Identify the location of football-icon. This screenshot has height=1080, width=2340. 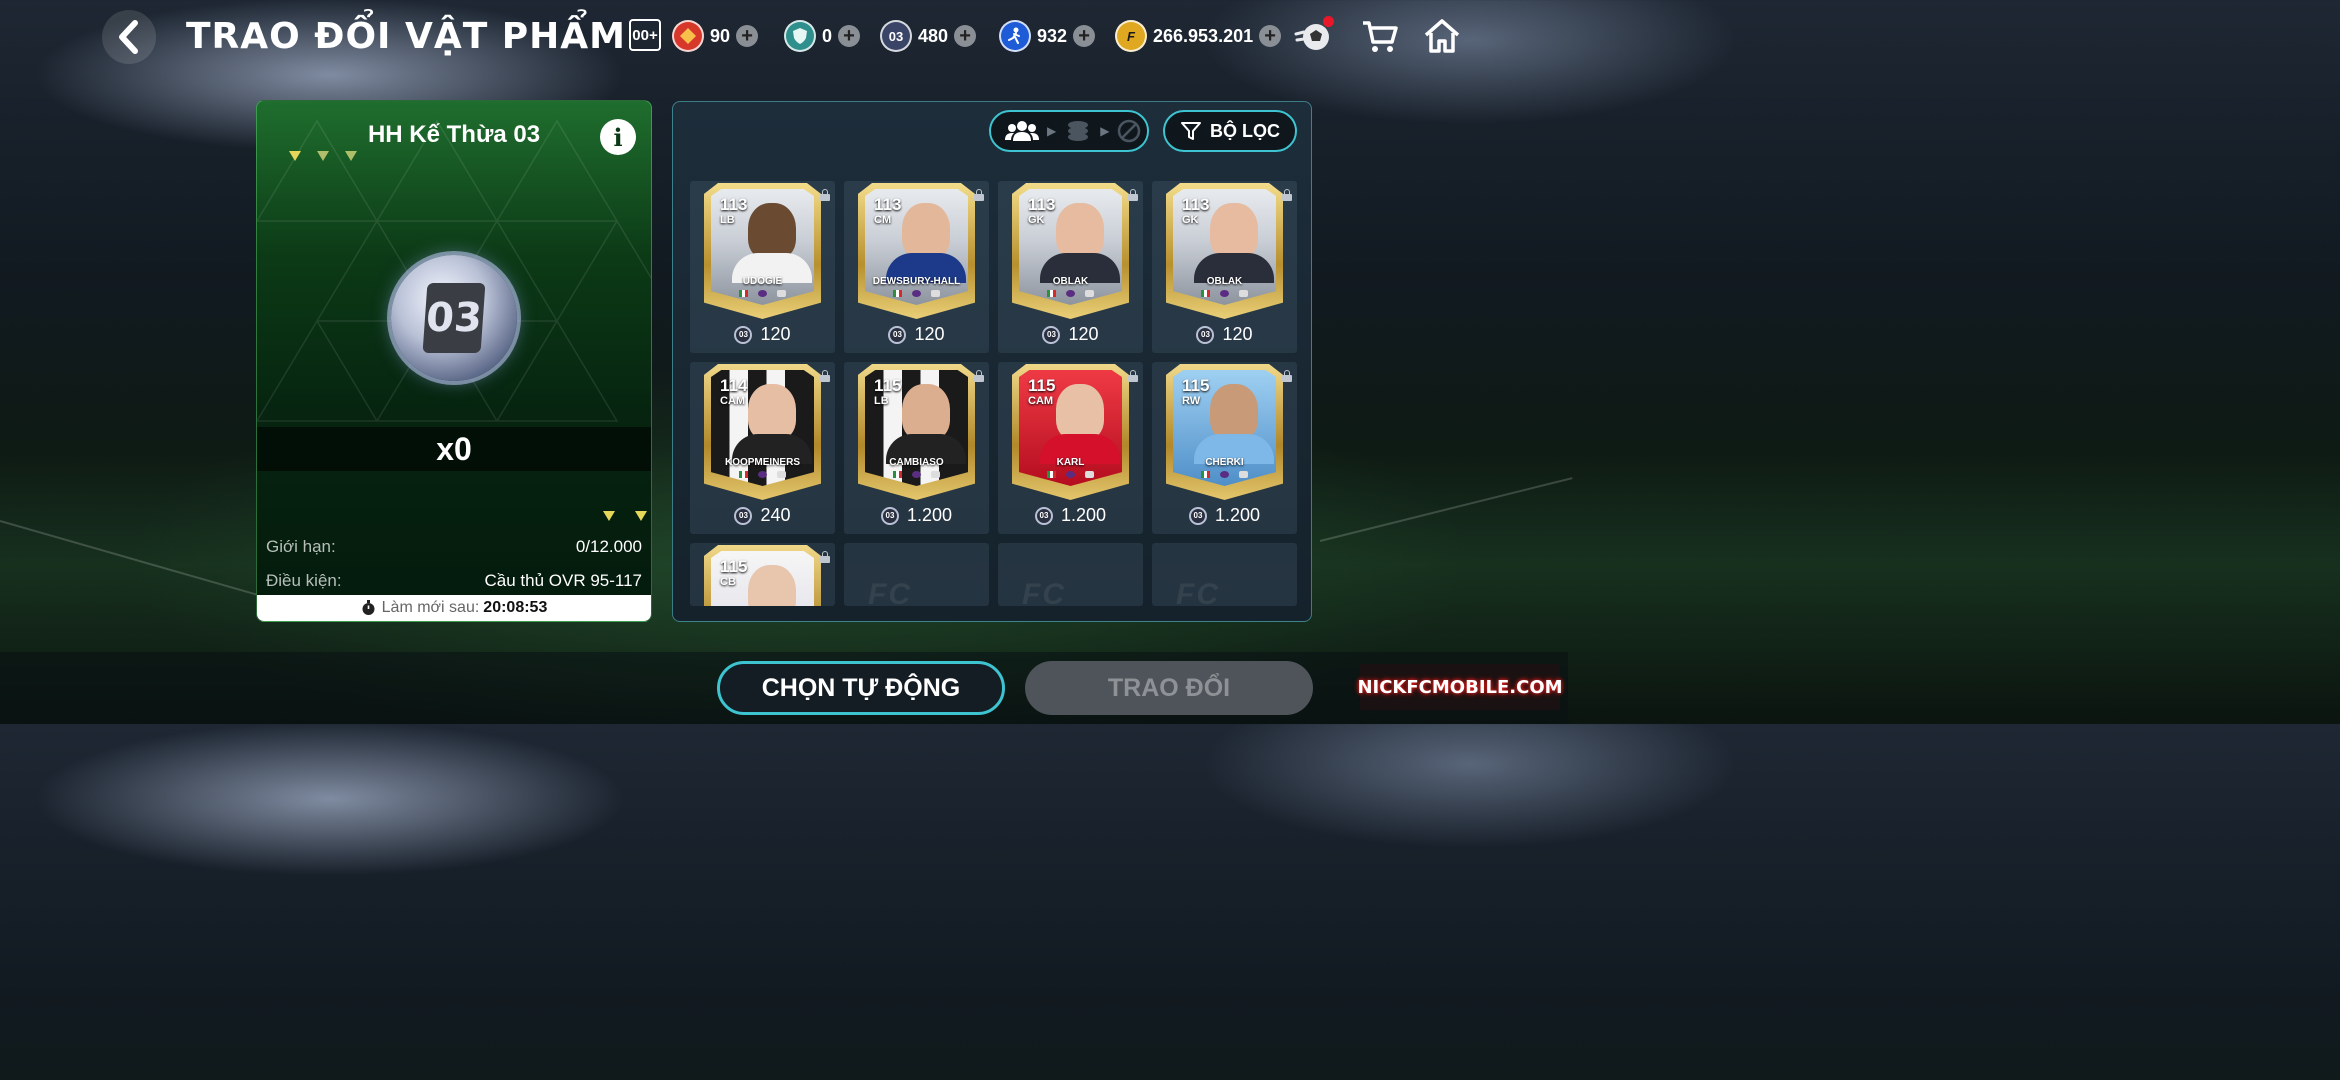
(1314, 36).